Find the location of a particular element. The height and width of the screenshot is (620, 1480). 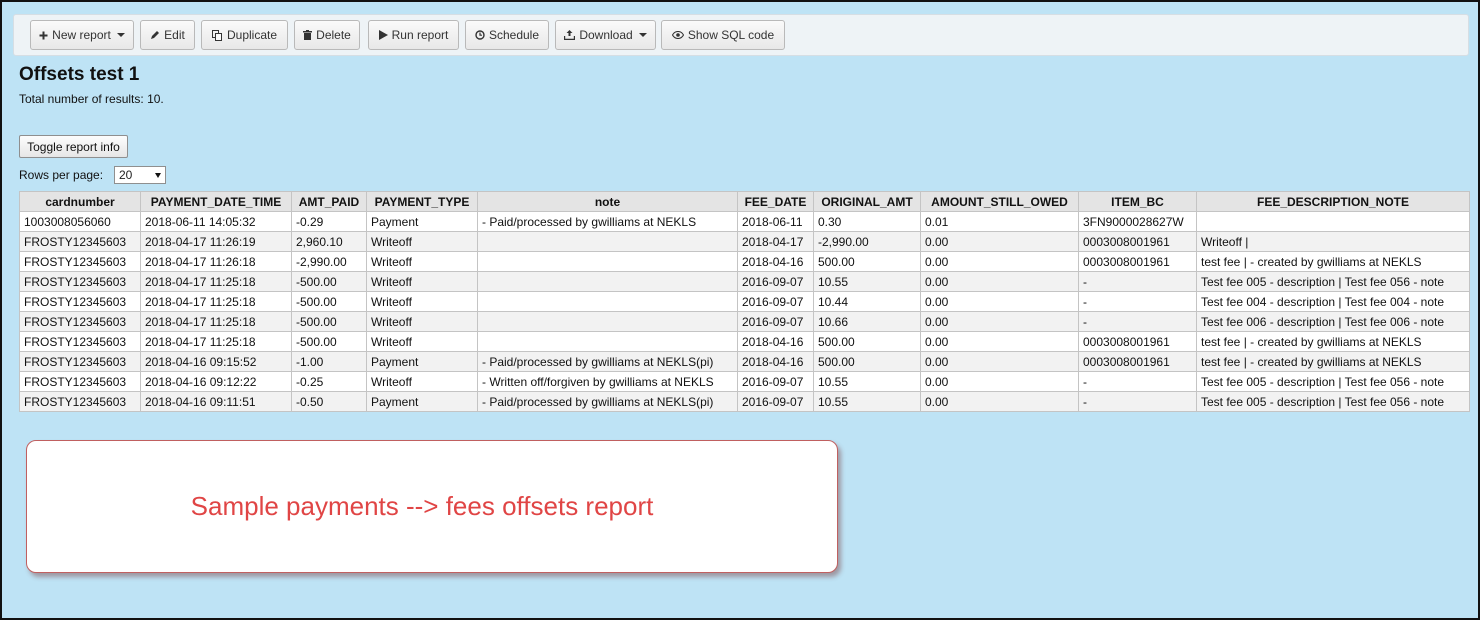

table-cell: 10.44 is located at coordinates (867, 301).